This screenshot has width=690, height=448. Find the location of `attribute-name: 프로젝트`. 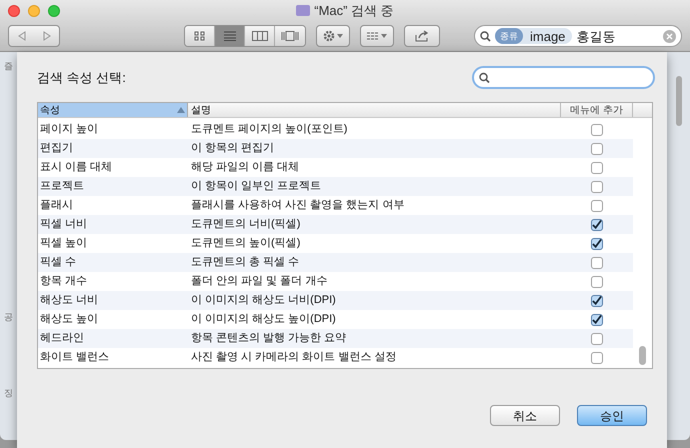

attribute-name: 프로젝트 is located at coordinates (62, 186).